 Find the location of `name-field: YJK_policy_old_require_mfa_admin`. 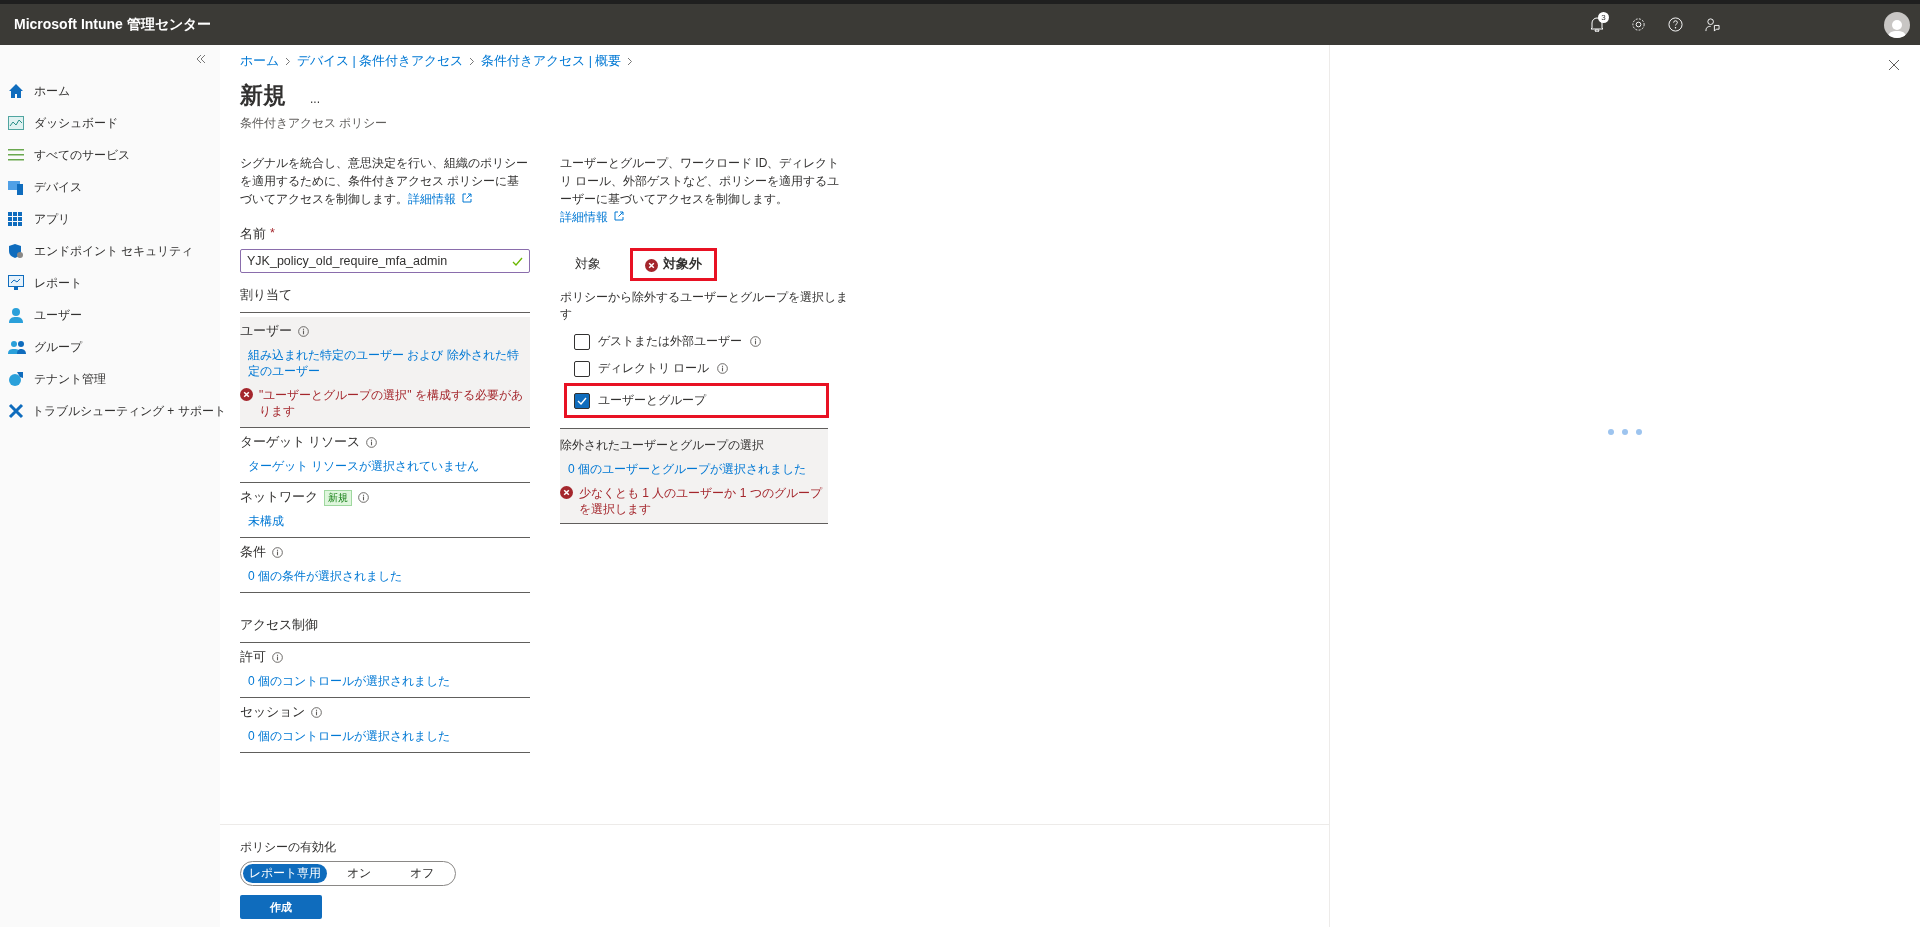

name-field: YJK_policy_old_require_mfa_admin is located at coordinates (385, 261).